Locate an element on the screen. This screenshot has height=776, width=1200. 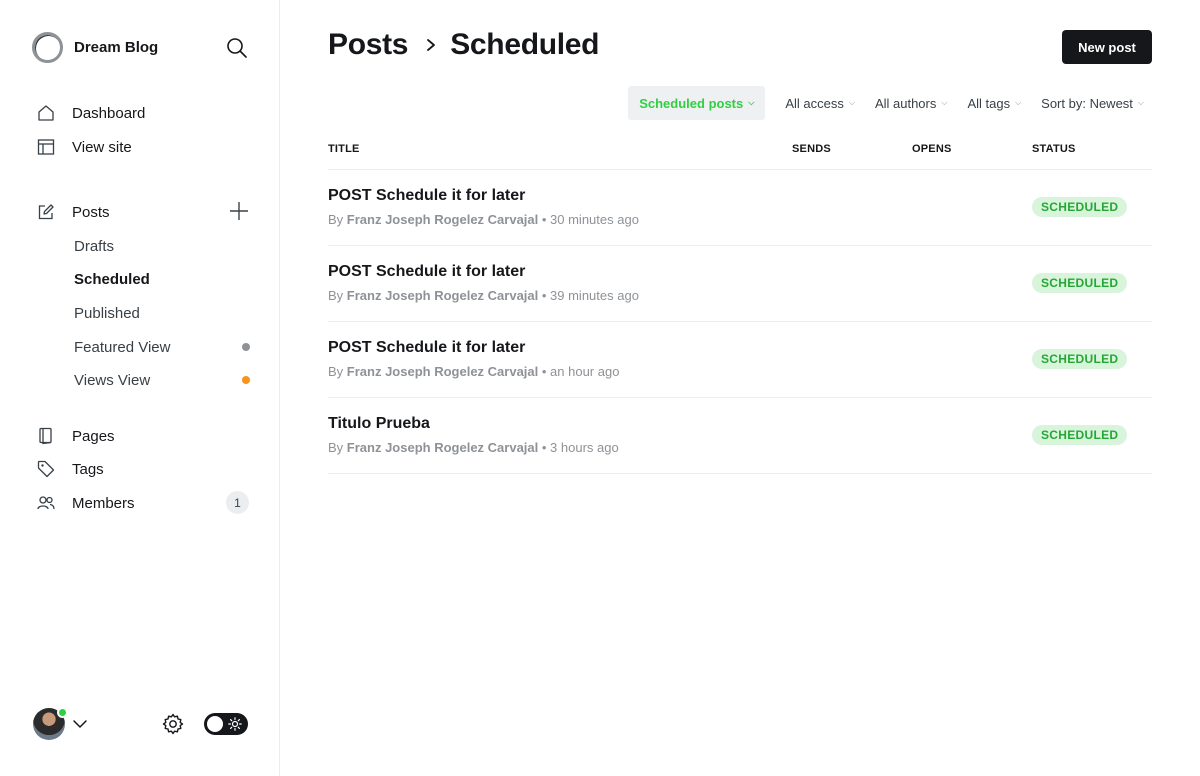
chevron-down-icon is located at coordinates (80, 724).